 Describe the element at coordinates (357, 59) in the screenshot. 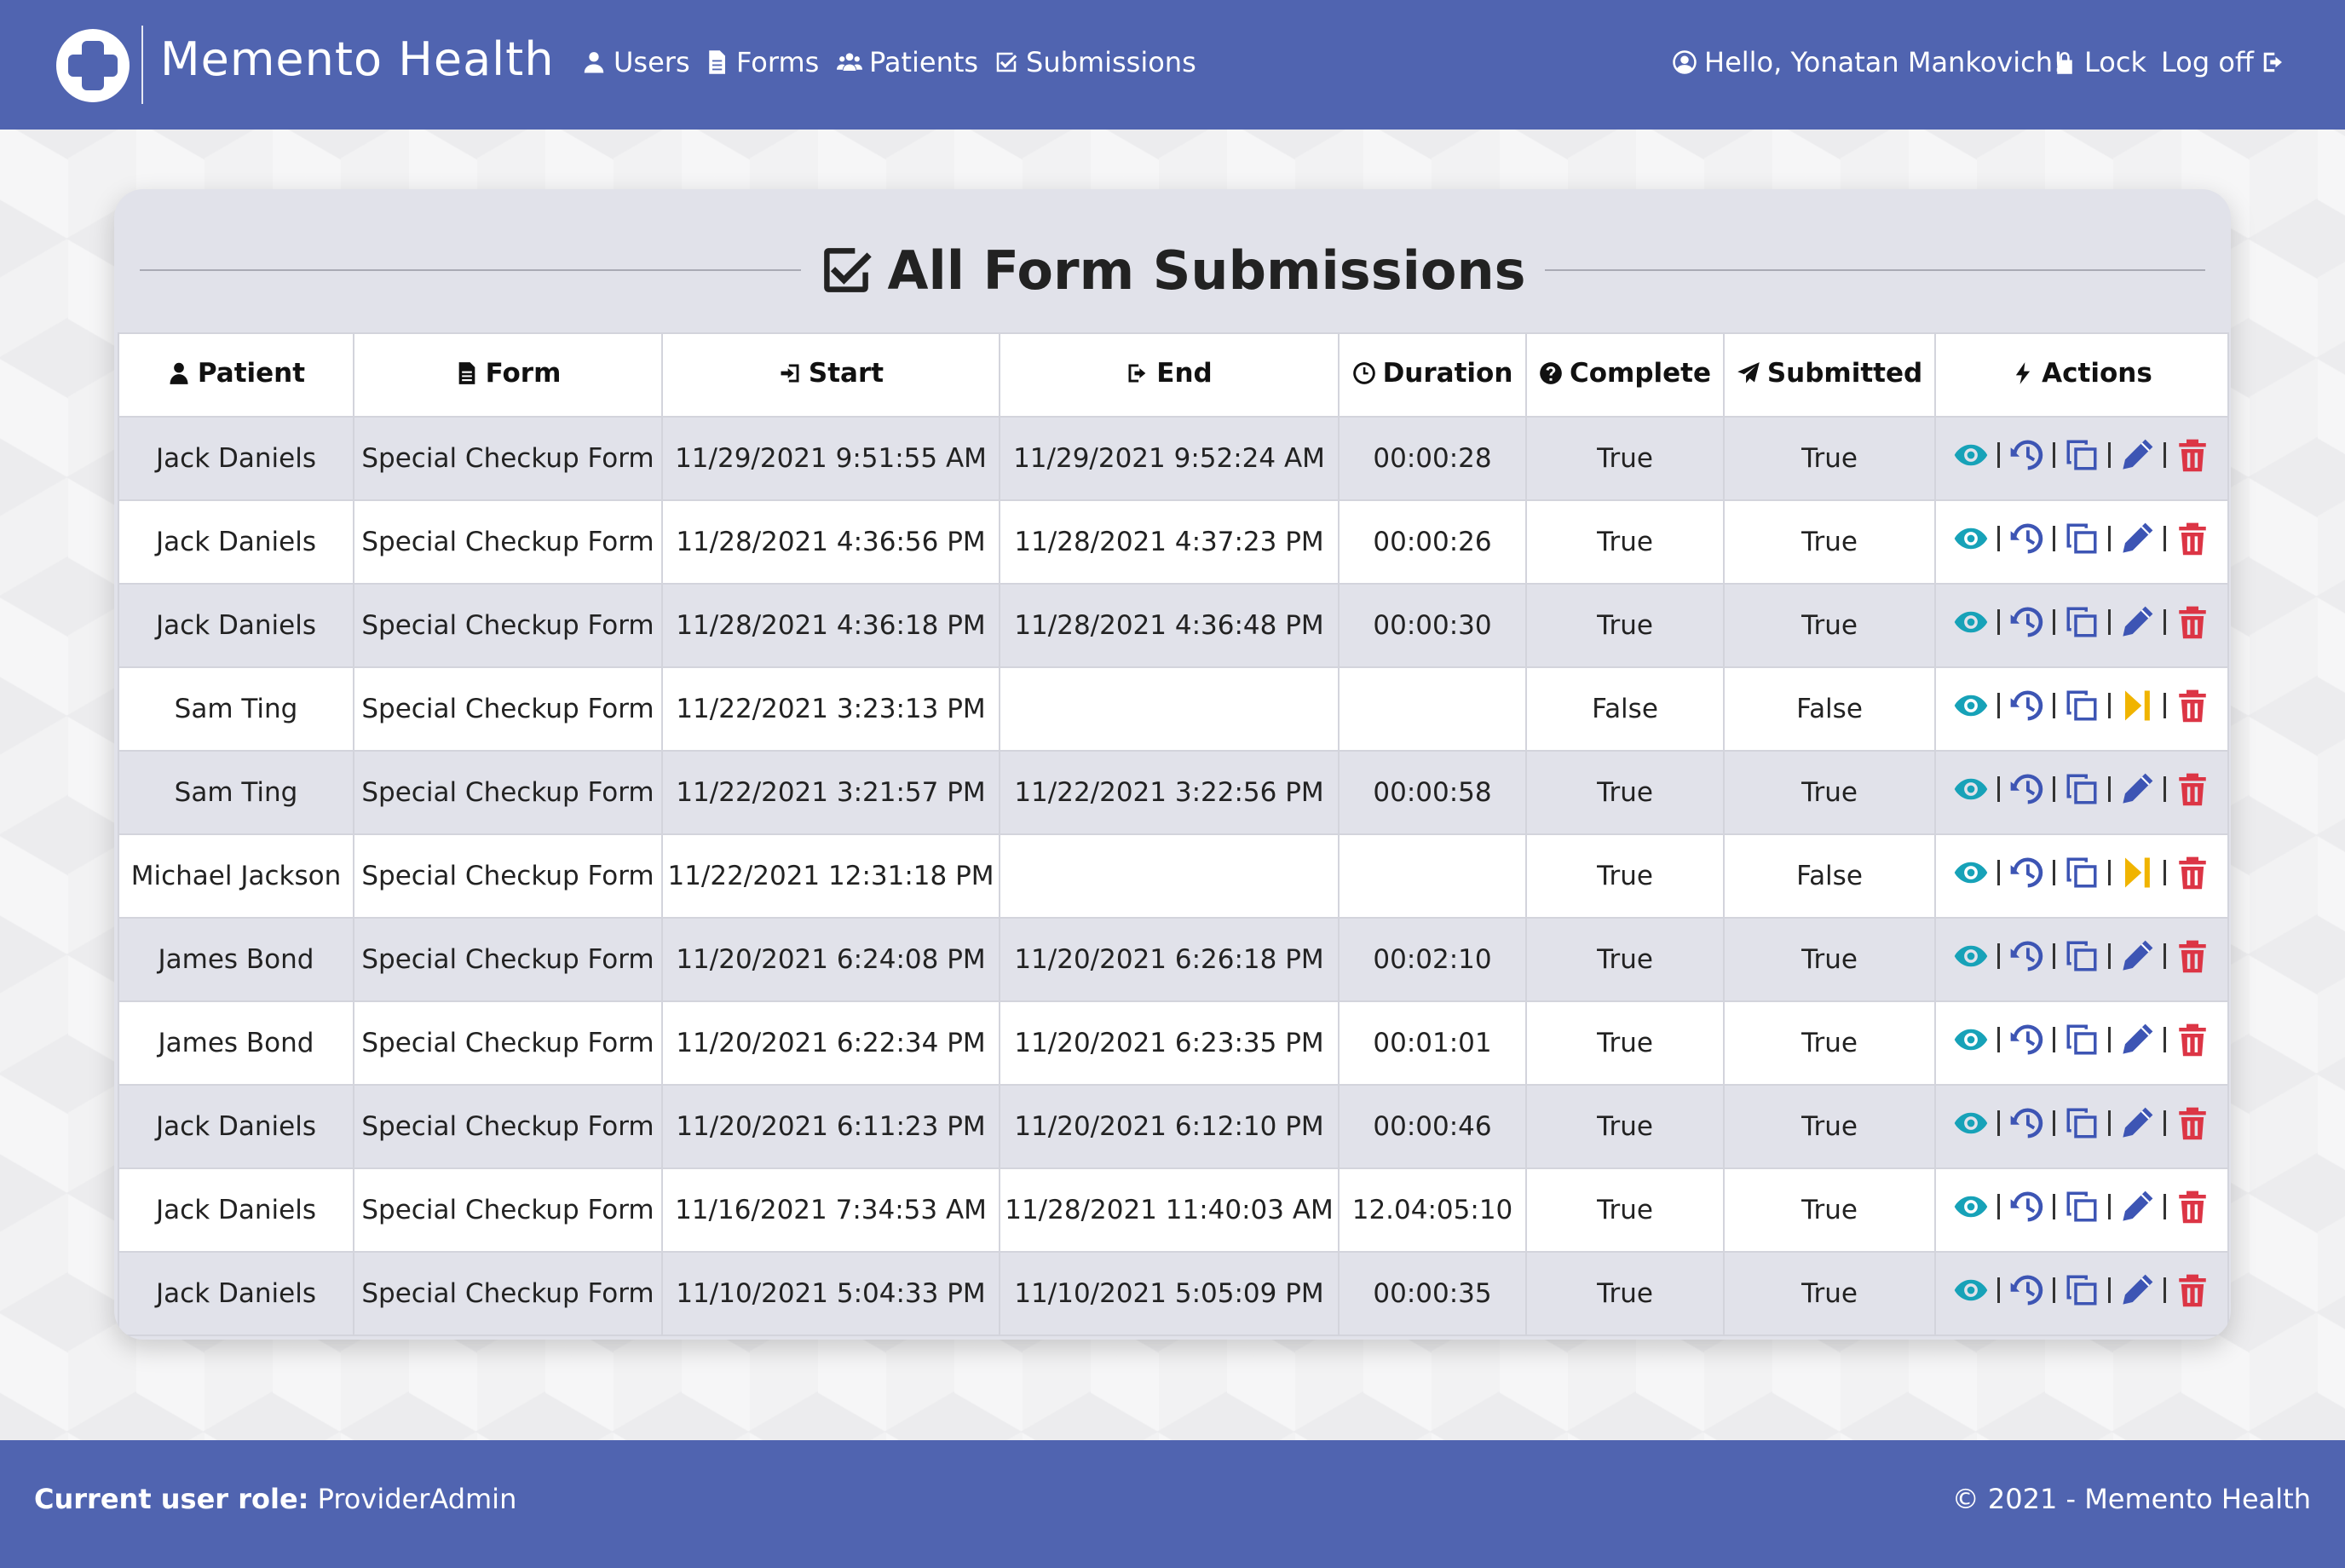

I see `brand-name: Memento Health` at that location.